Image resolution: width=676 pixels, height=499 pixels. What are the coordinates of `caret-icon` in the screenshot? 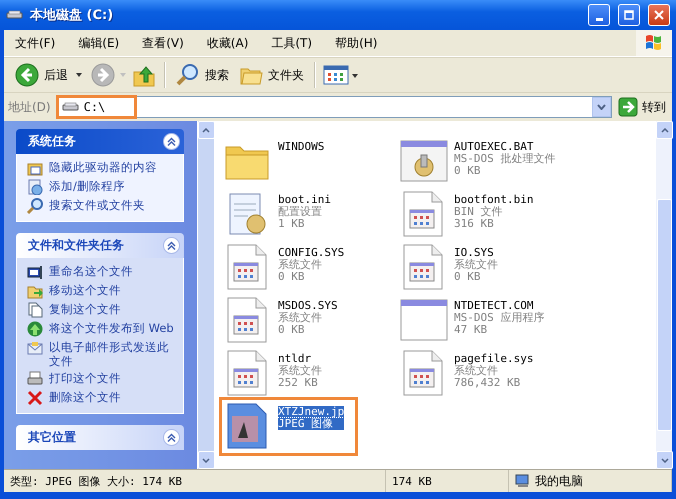 It's located at (79, 75).